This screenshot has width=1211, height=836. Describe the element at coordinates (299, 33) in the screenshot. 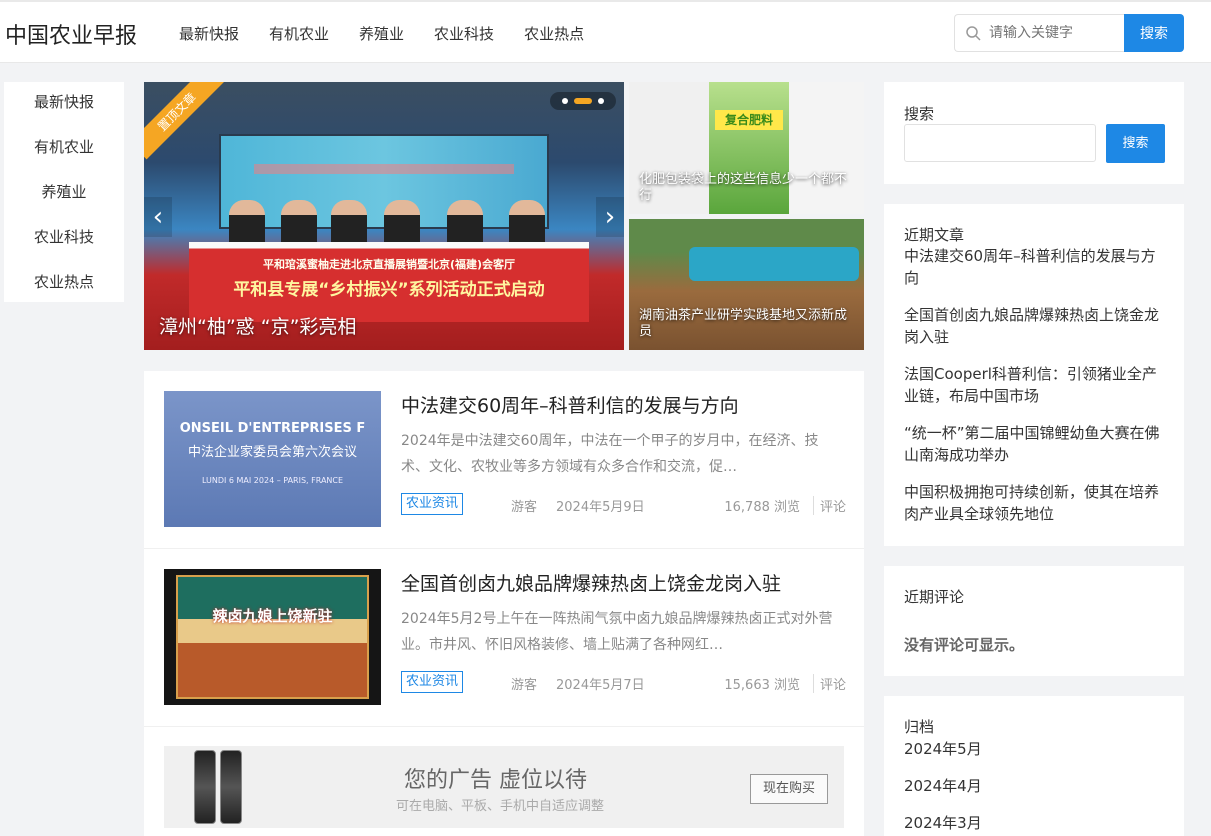

I see `nav-item-organic: 有机农业` at that location.